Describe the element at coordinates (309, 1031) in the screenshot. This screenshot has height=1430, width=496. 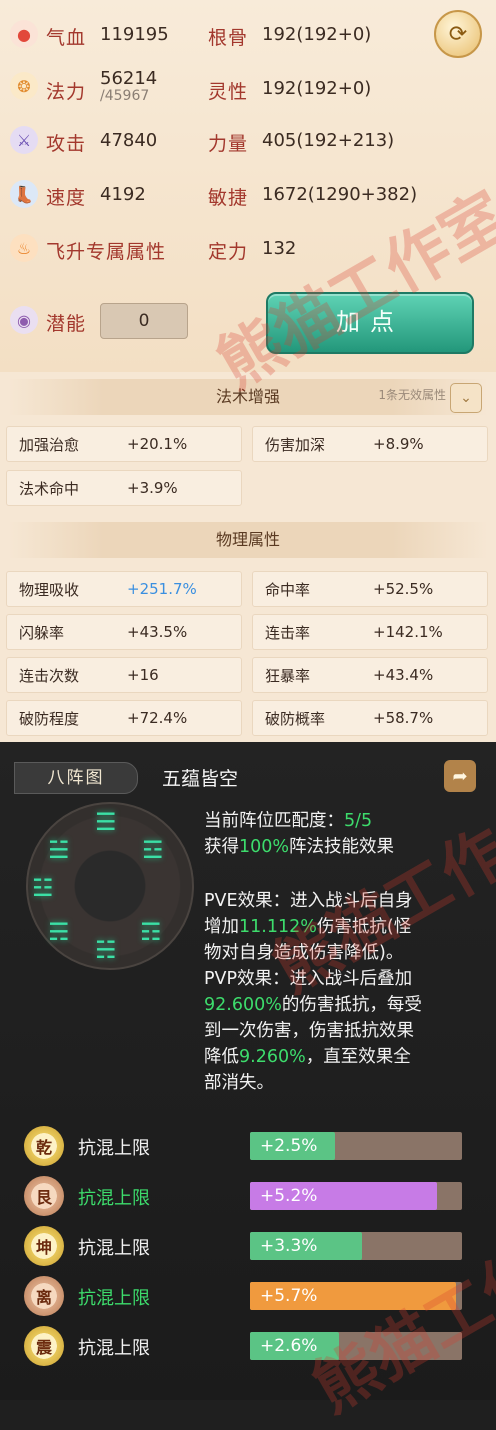
I see `pvp-effect-line3: 到一次伤害，伤害抵抗效果` at that location.